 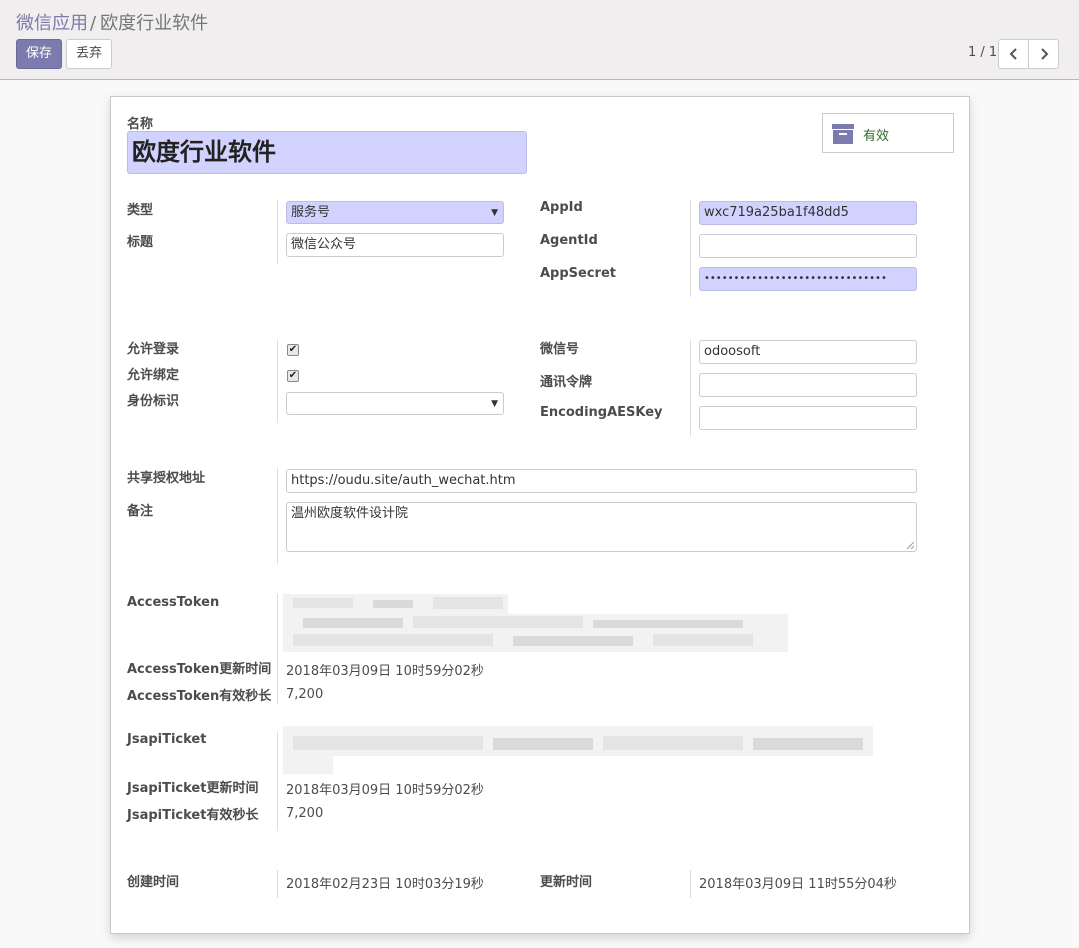 What do you see at coordinates (193, 788) in the screenshot?
I see `jsapi-ticket-updated-label: JsapiTicket更新时间` at bounding box center [193, 788].